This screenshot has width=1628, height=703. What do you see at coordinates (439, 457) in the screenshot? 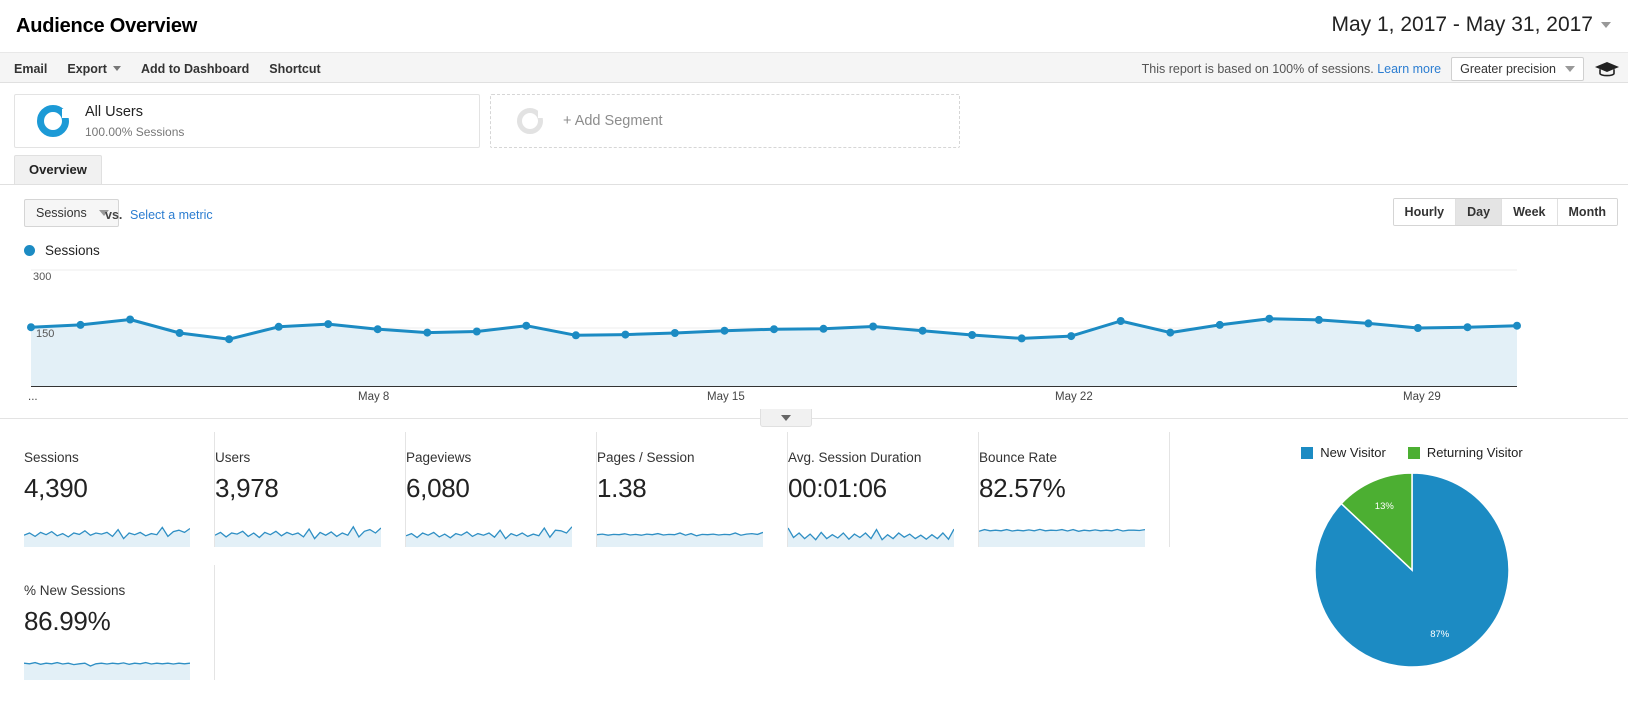
I see `metric-card-label: Pageviews` at bounding box center [439, 457].